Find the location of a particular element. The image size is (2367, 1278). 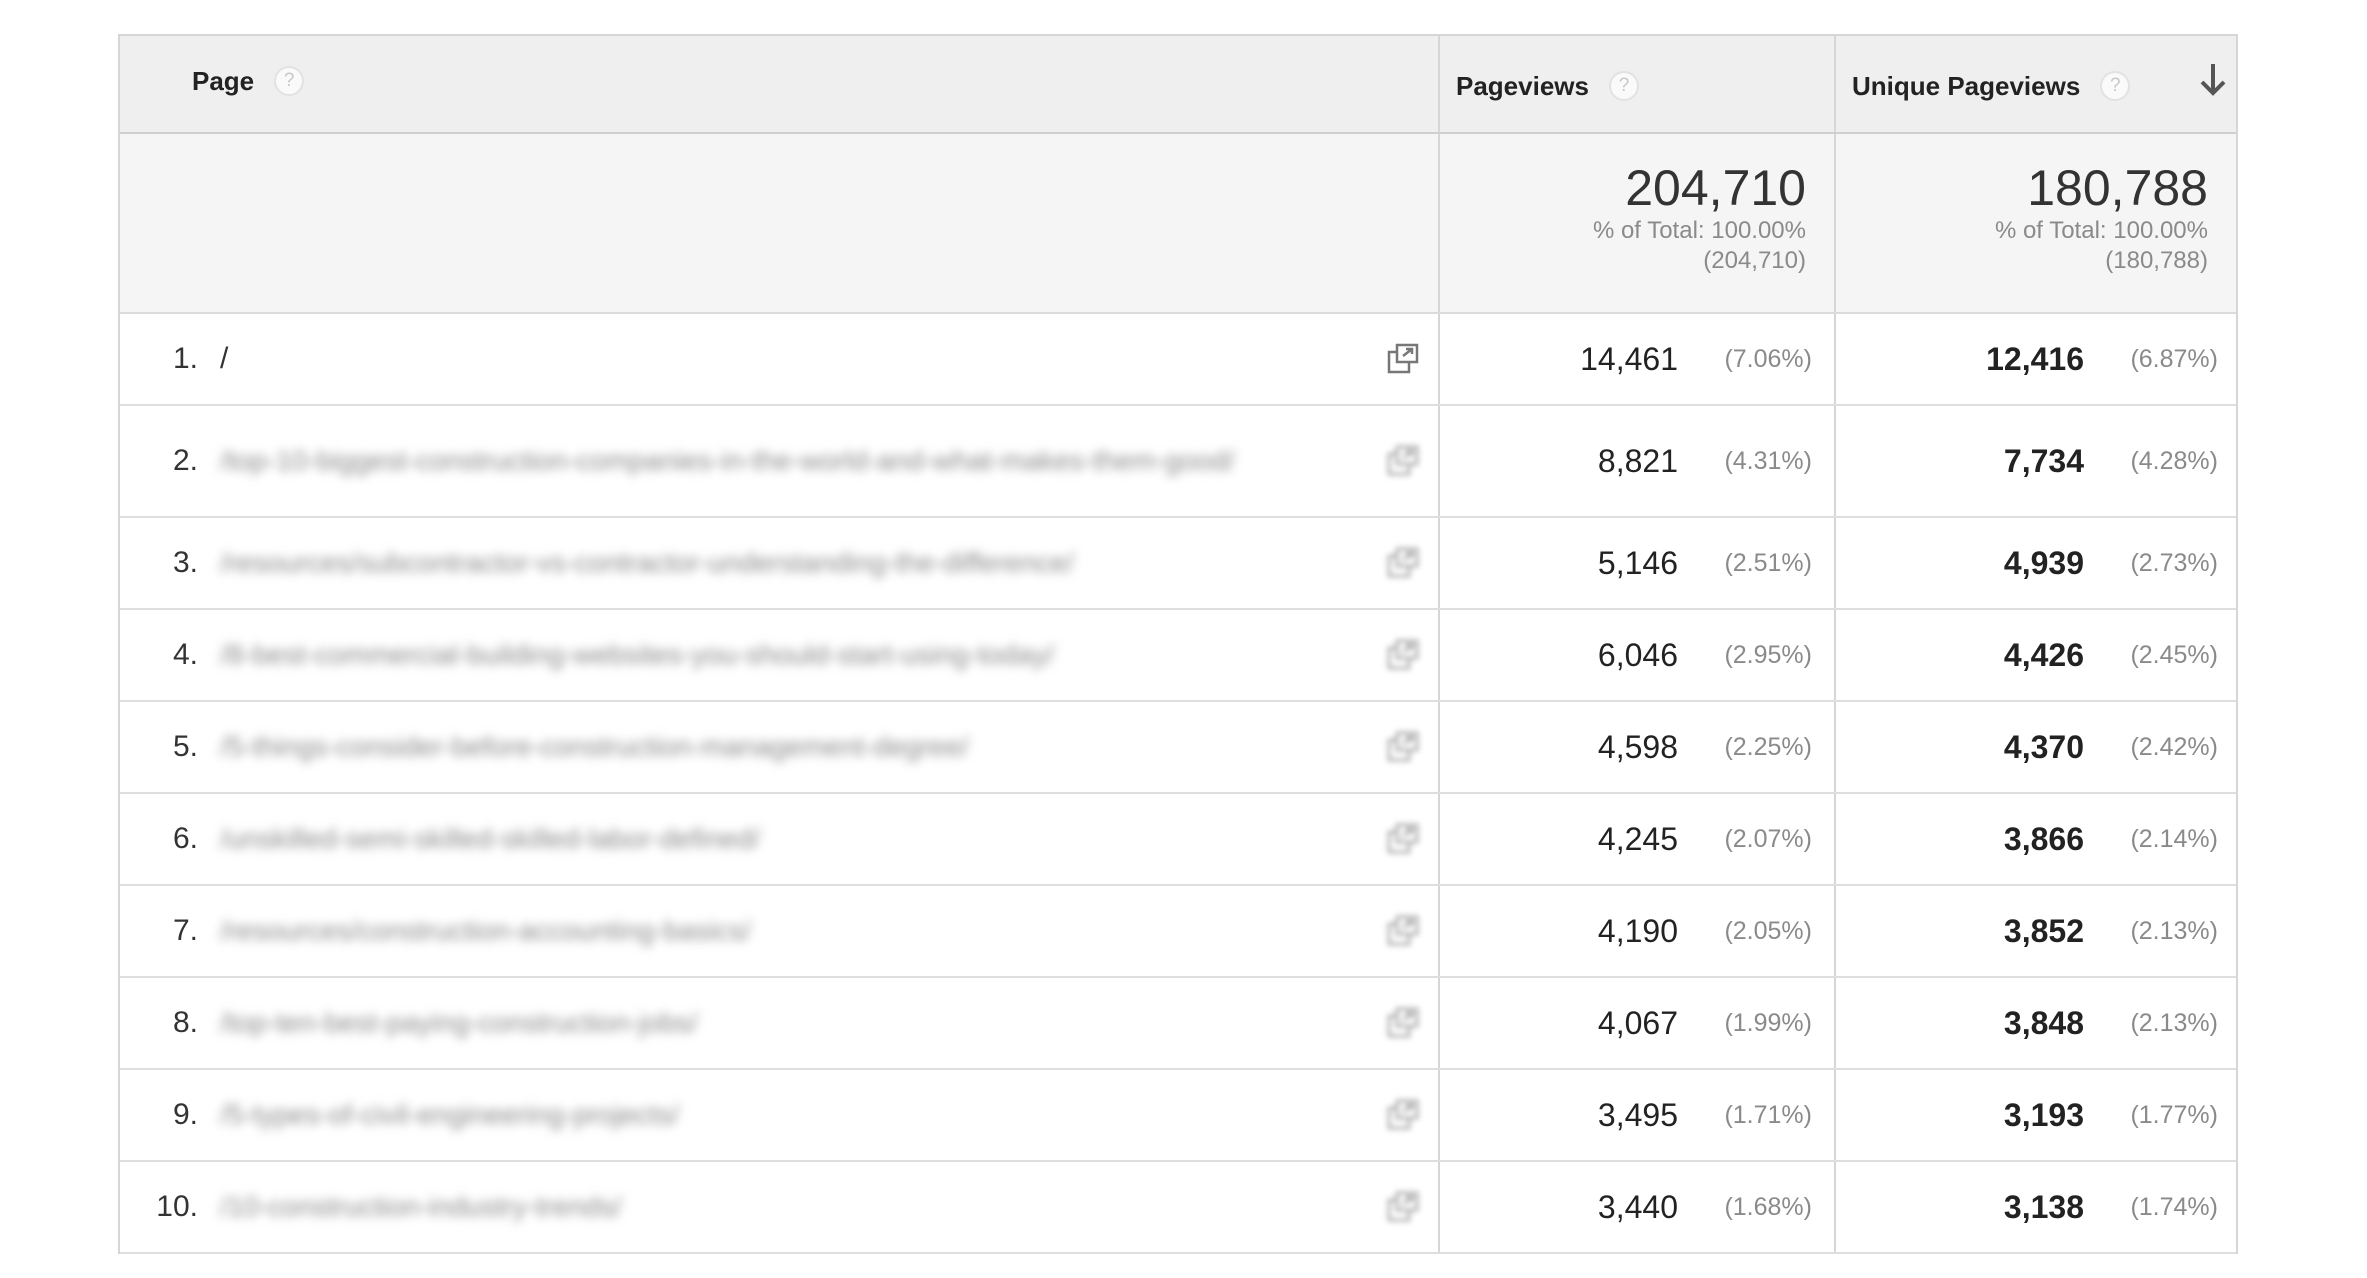

pageviews-percent: (2.05%) is located at coordinates (1768, 930).